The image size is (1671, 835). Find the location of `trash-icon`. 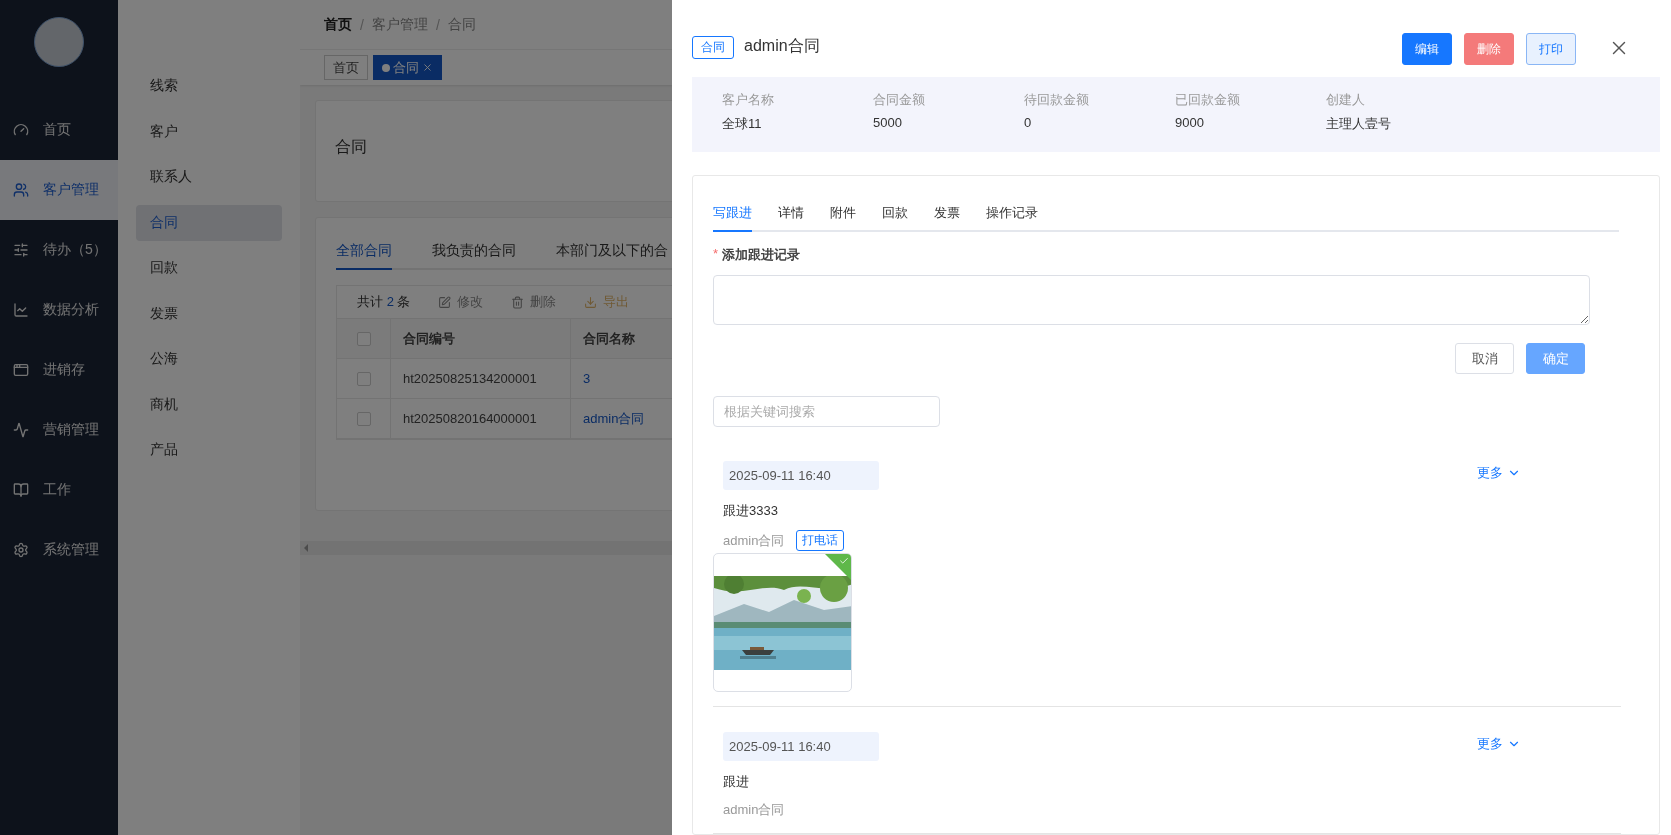

trash-icon is located at coordinates (518, 302).